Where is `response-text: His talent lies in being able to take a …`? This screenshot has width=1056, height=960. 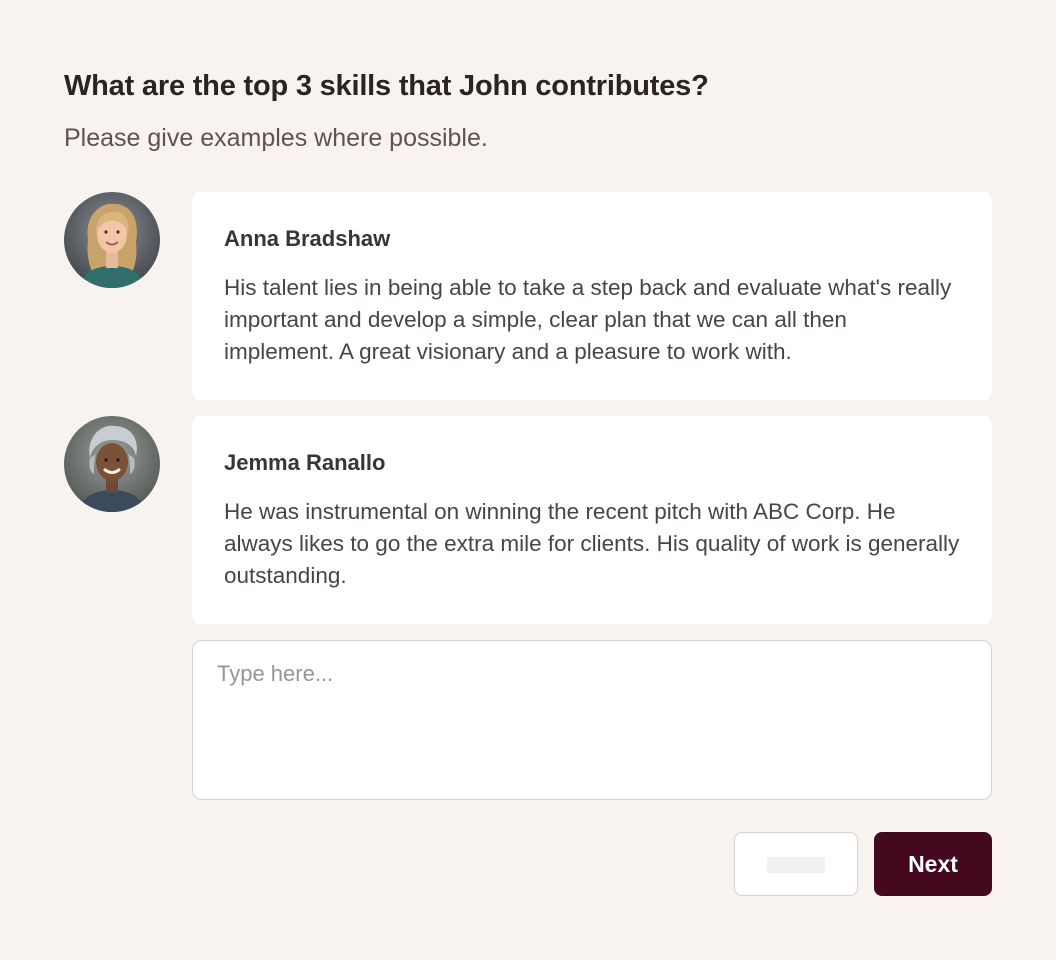 response-text: His talent lies in being able to take a … is located at coordinates (588, 319).